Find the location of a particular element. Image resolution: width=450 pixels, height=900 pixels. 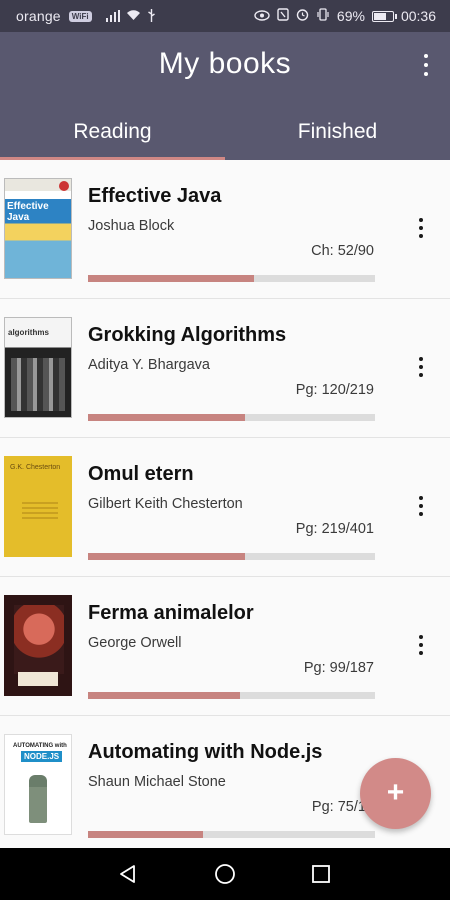

book-cover: AUTOMATING with NODE.JS is located at coordinates (38, 784).